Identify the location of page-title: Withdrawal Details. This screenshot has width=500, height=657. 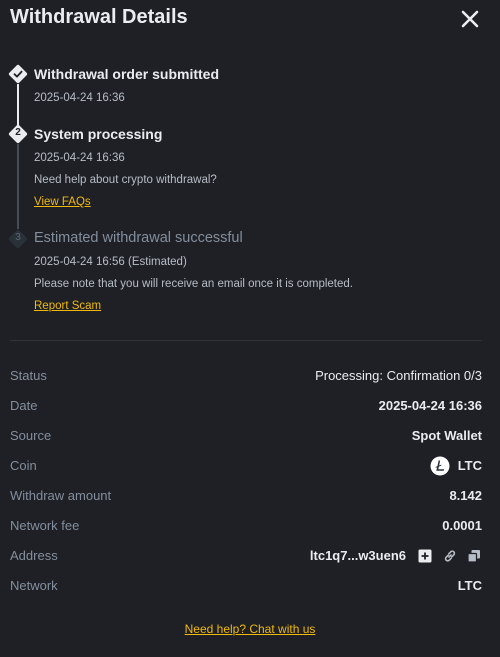
(99, 17).